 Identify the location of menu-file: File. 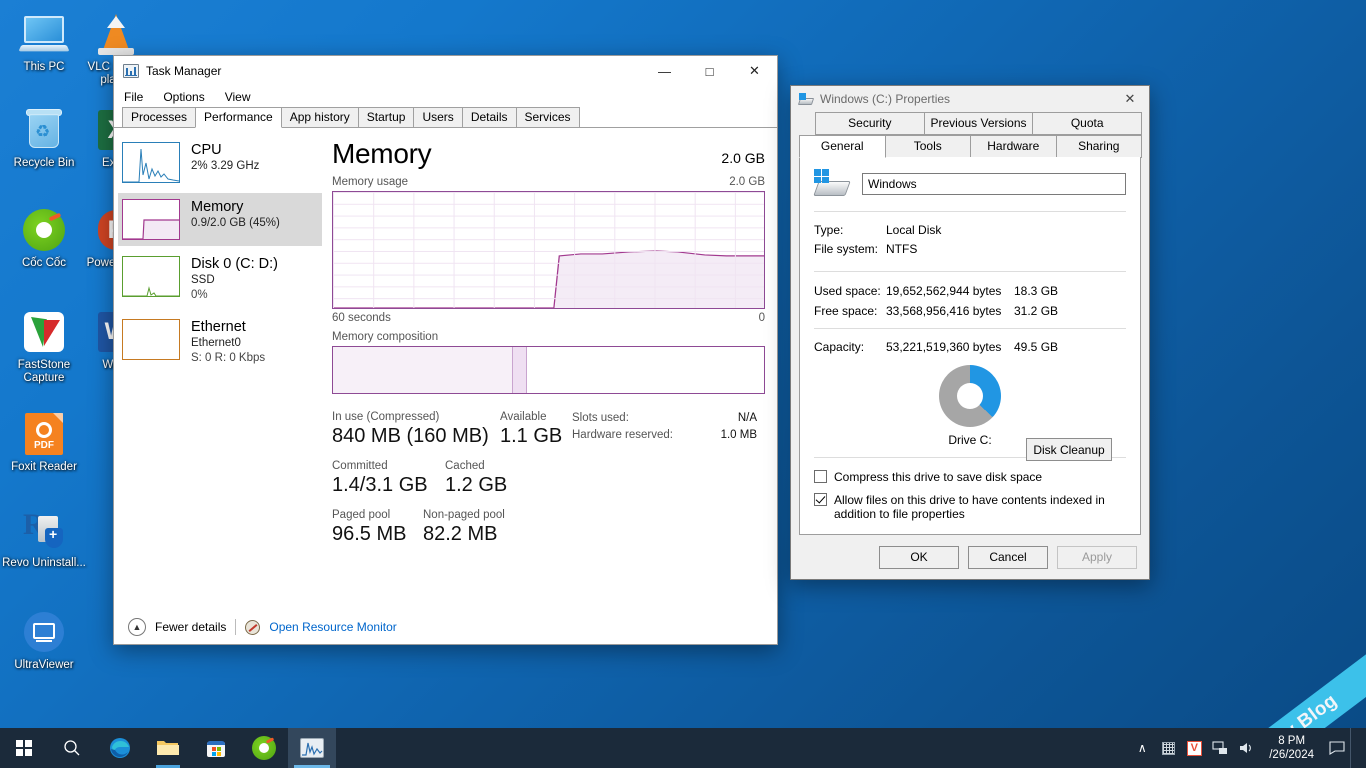
(133, 97).